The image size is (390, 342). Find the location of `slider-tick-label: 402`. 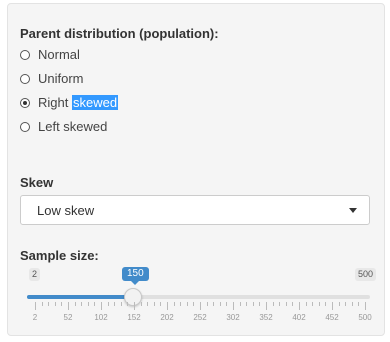

slider-tick-label: 402 is located at coordinates (299, 317).